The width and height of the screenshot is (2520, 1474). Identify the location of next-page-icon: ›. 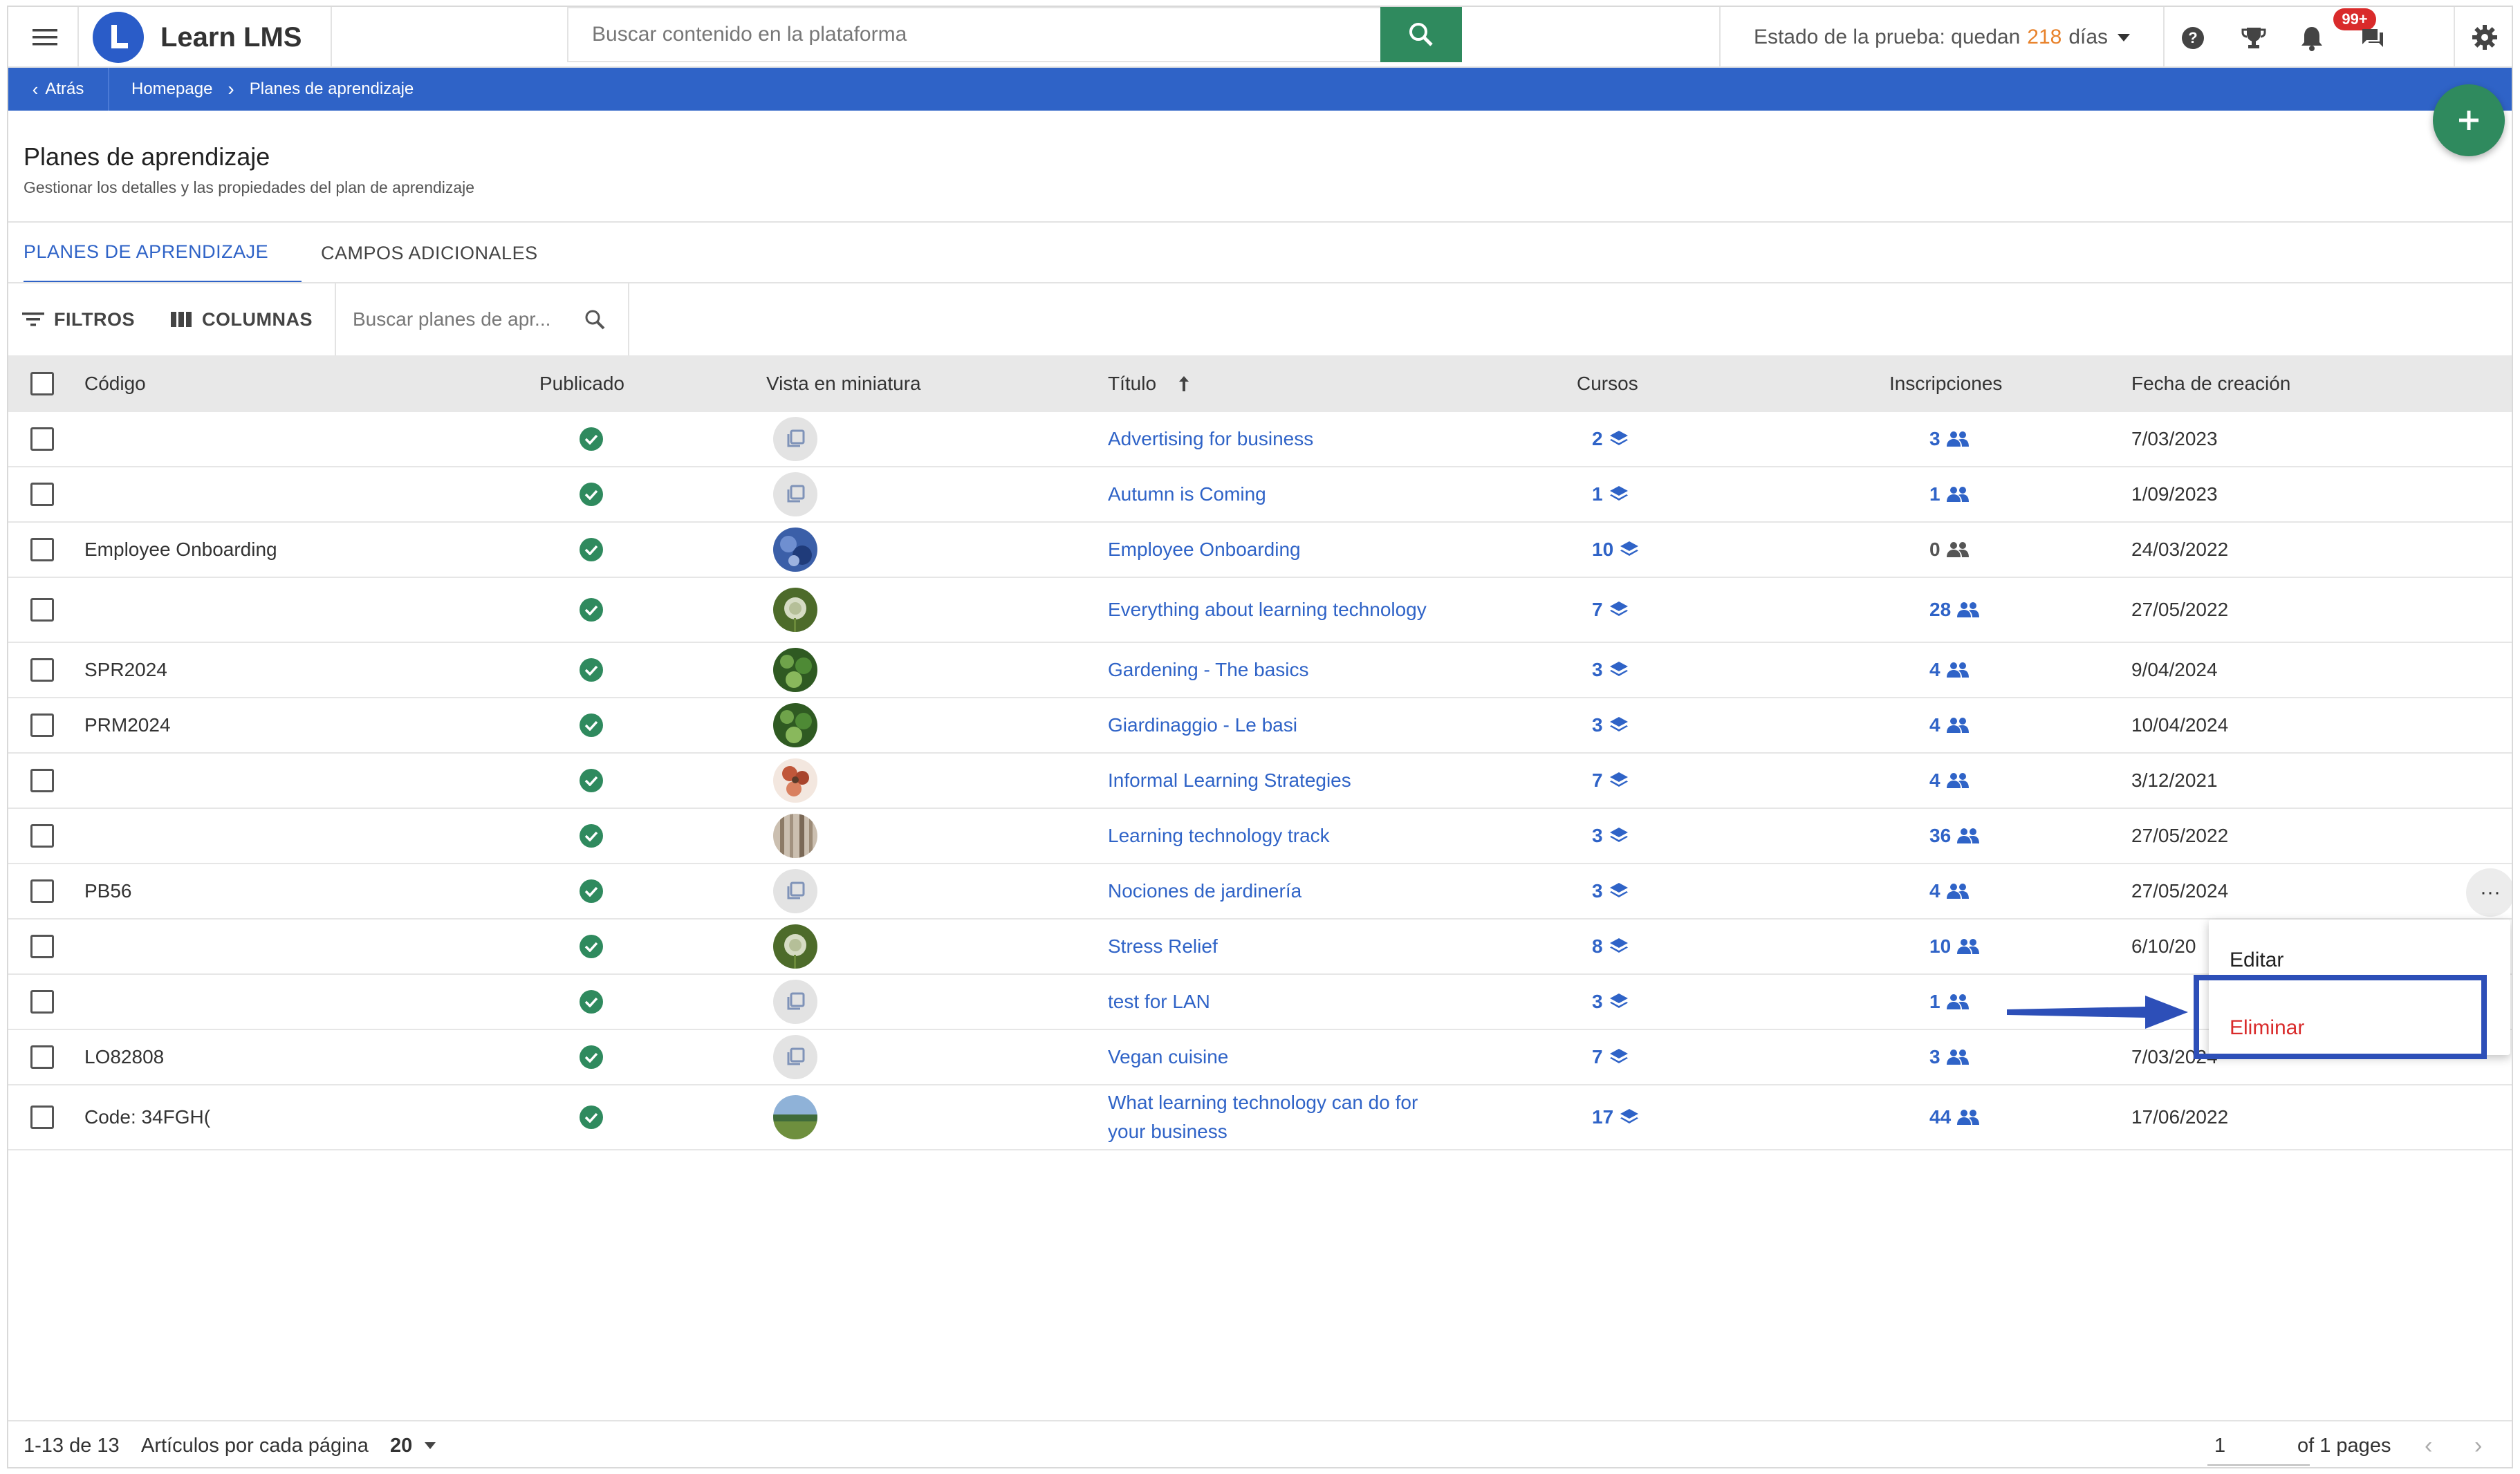
(2478, 1444).